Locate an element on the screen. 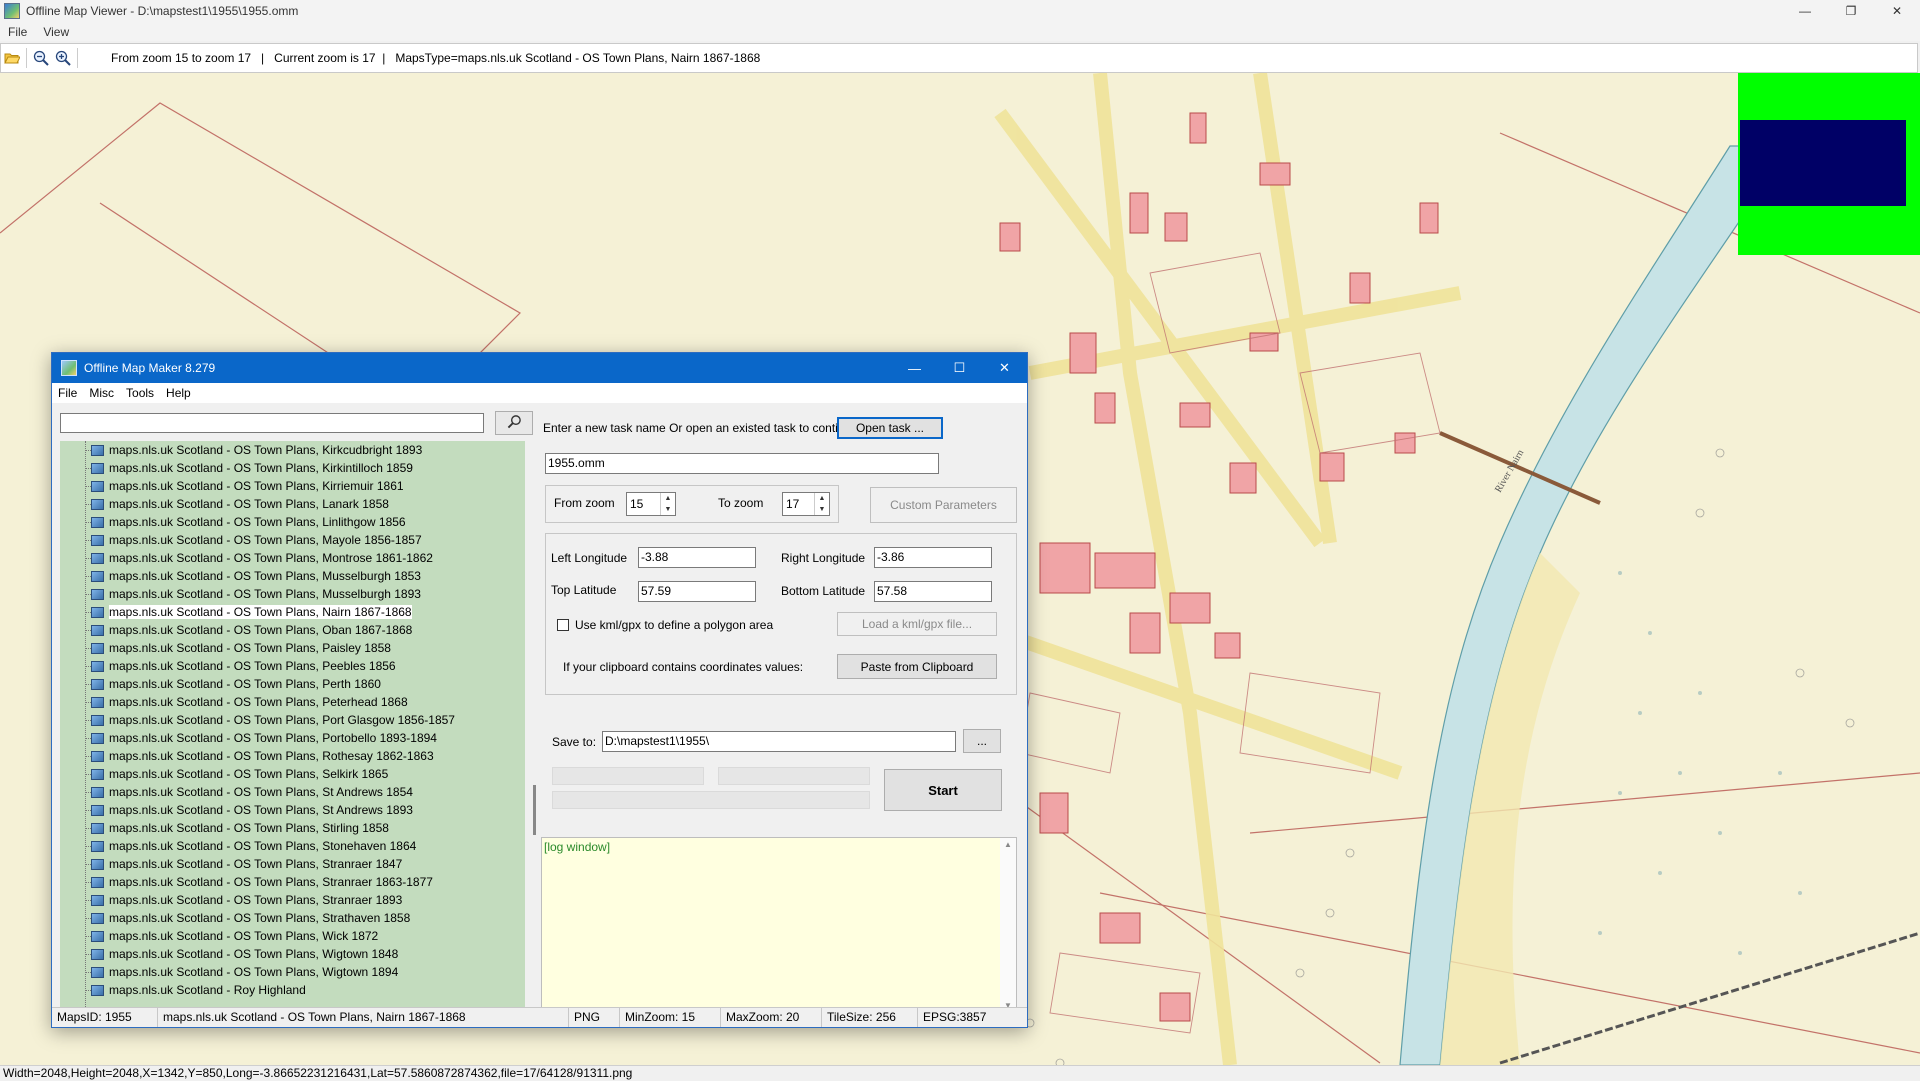  to-zoom-spinner: 17 ▲ ▼ is located at coordinates (806, 504).